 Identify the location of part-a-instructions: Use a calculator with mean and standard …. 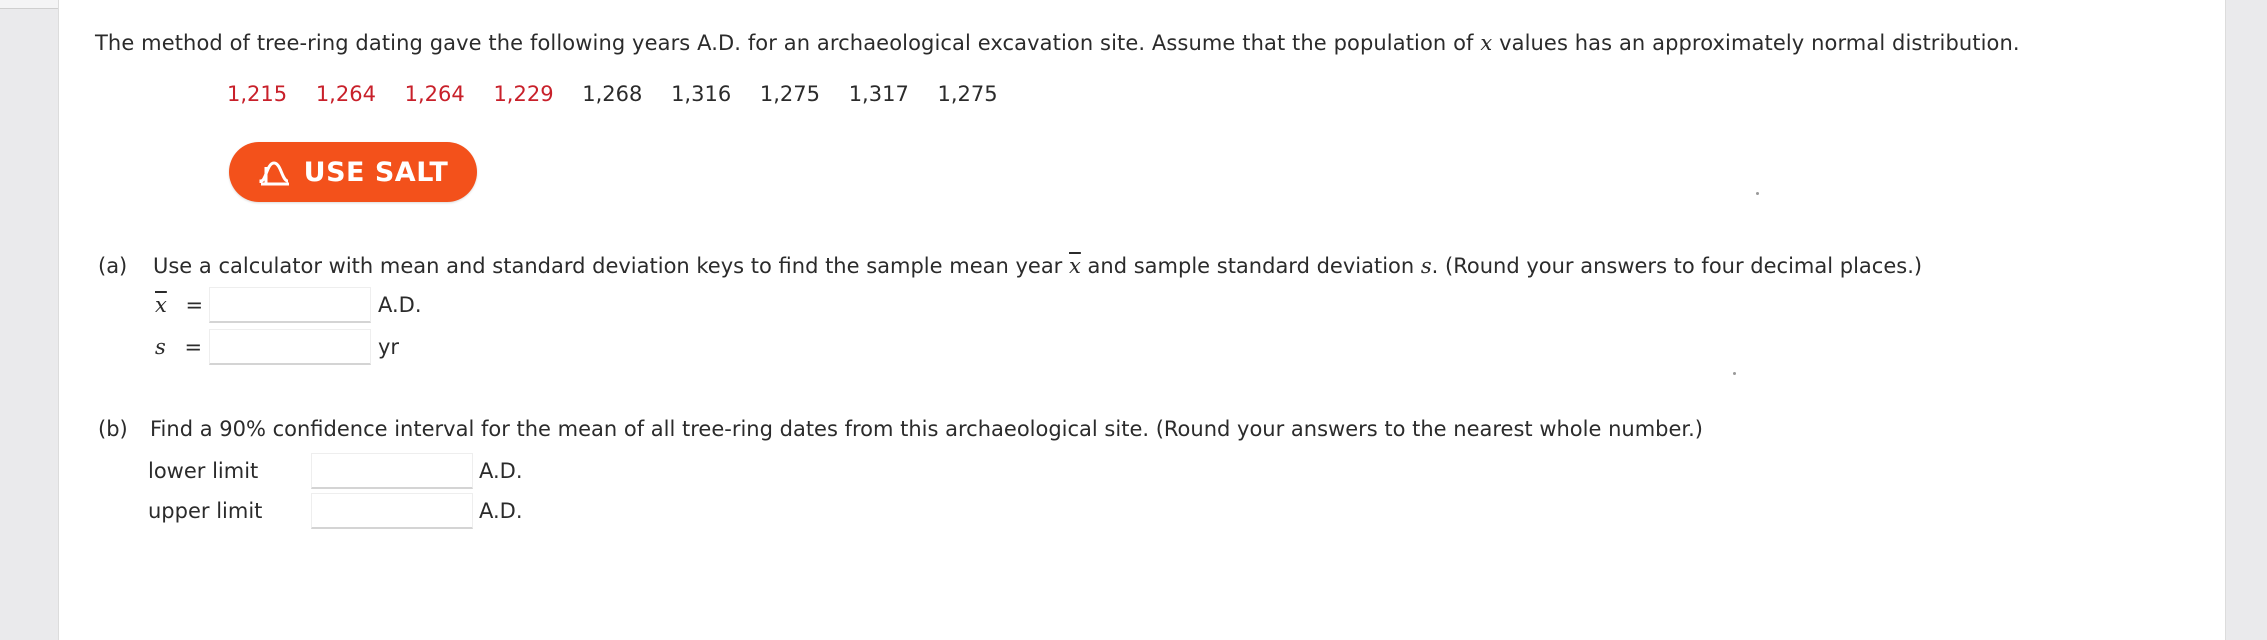
(1037, 266).